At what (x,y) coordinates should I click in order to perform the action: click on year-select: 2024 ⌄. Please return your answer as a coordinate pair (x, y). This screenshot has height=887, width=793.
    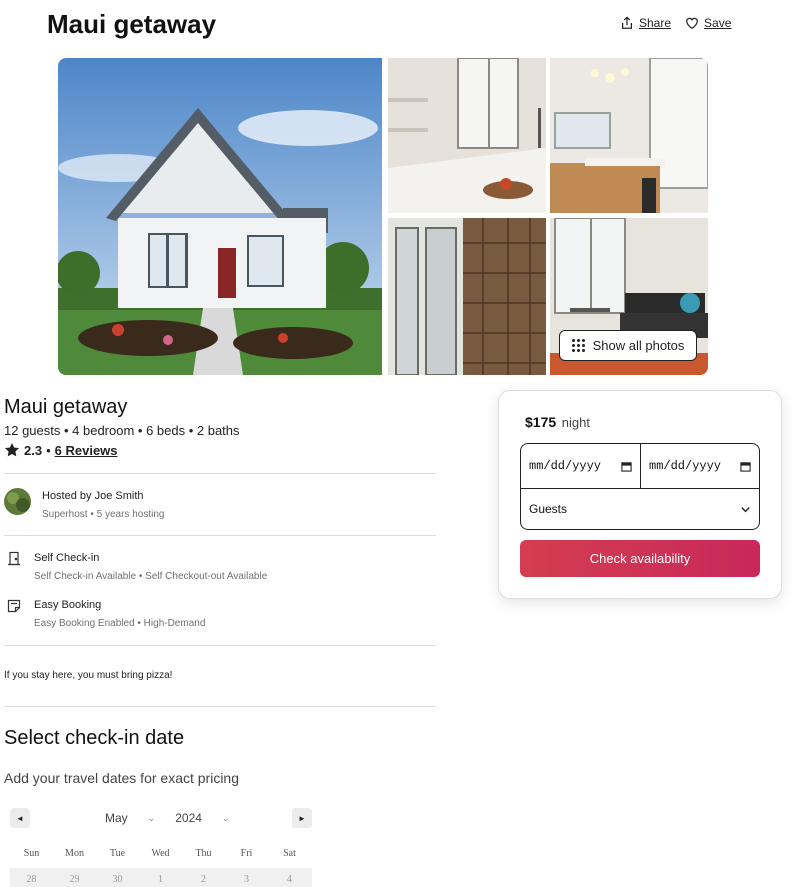
    Looking at the image, I should click on (202, 818).